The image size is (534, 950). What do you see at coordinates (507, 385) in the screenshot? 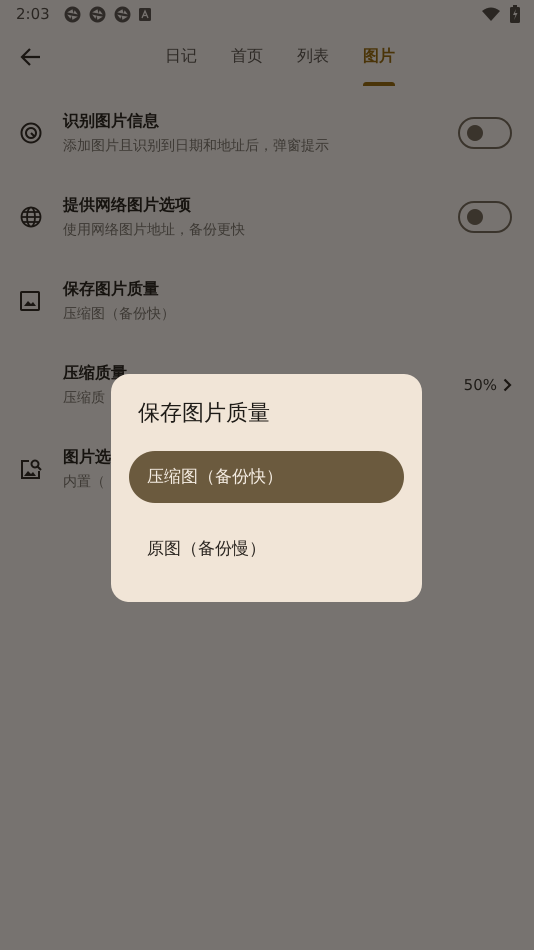
I see `chevron-right-icon` at bounding box center [507, 385].